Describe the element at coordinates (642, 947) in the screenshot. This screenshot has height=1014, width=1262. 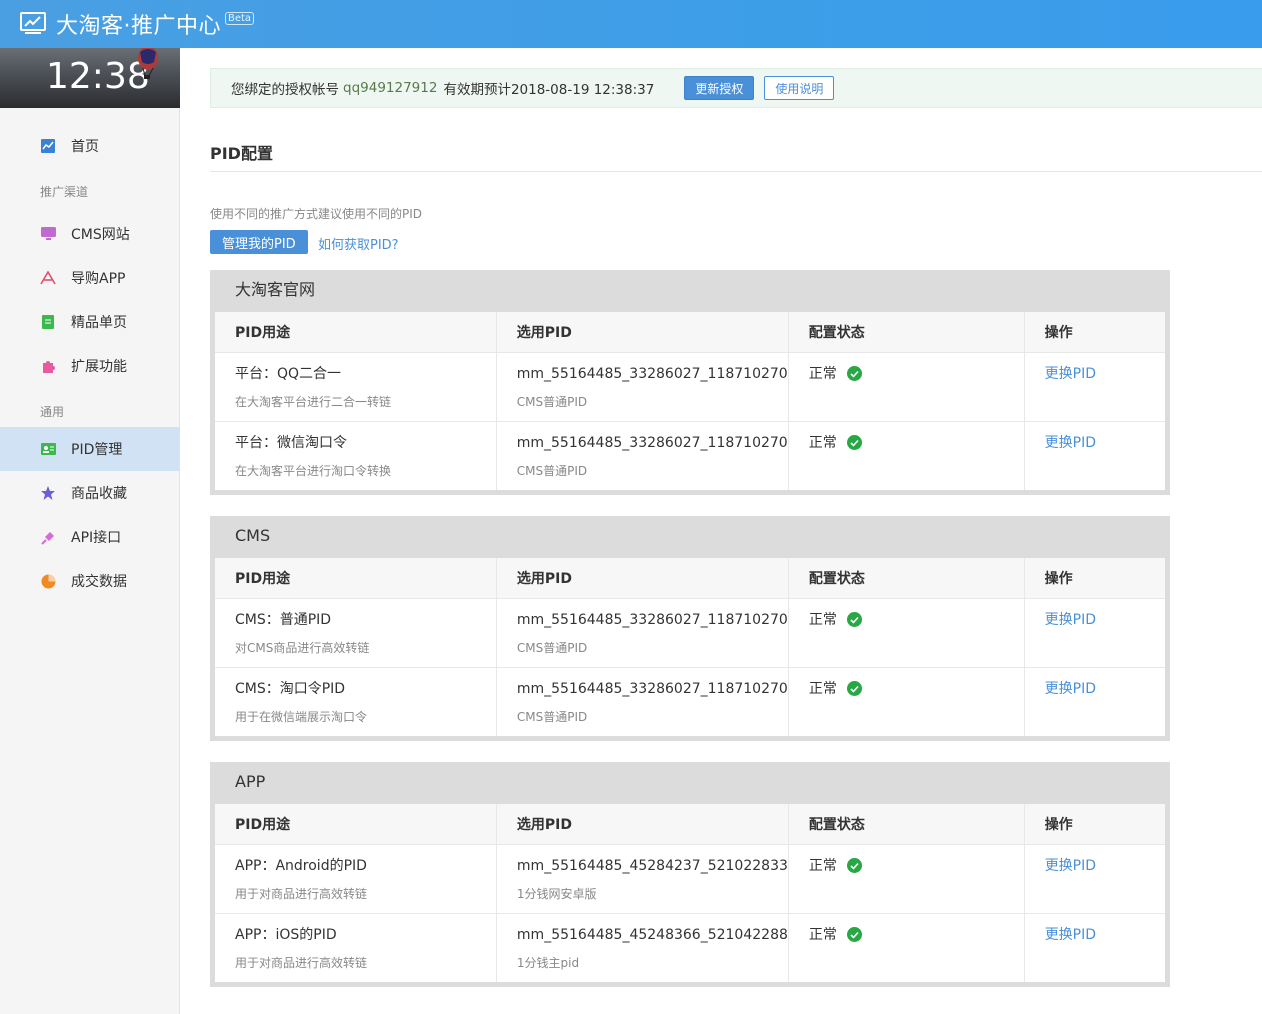
I see `pid-cell: mm_55164485_45248366_521042288 1分钱主pid` at that location.